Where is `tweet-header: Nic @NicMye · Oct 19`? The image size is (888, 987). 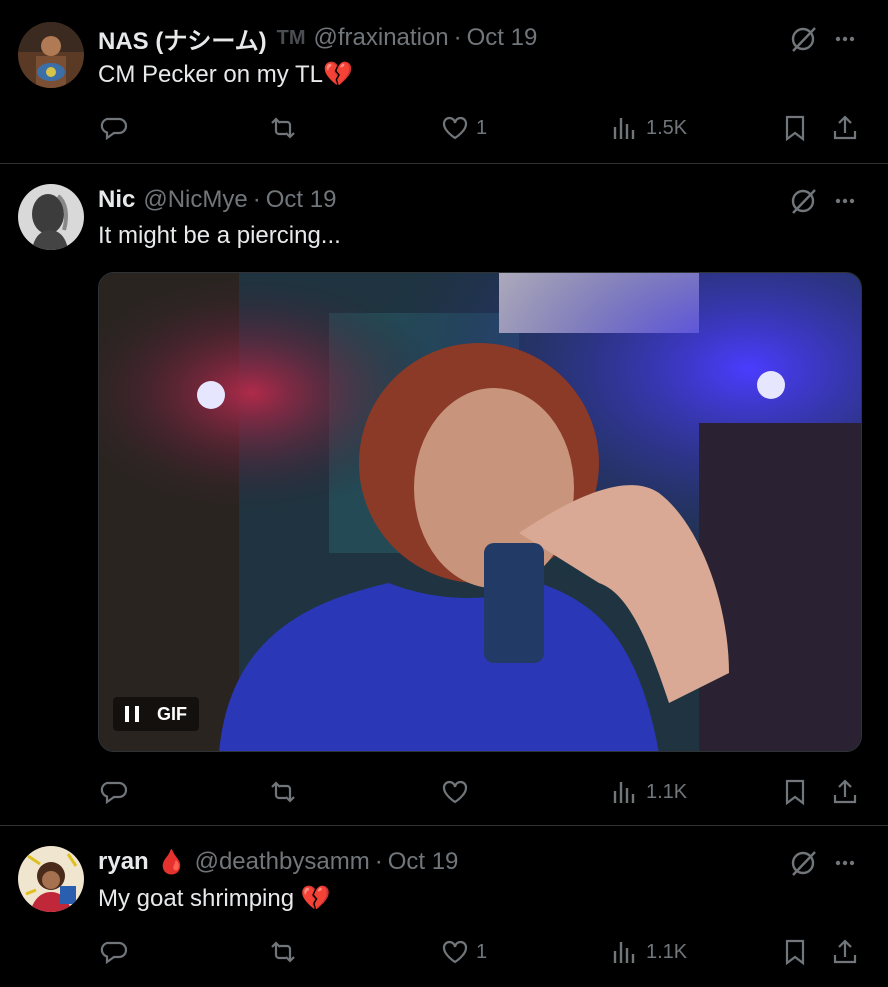 tweet-header: Nic @NicMye · Oct 19 is located at coordinates (493, 200).